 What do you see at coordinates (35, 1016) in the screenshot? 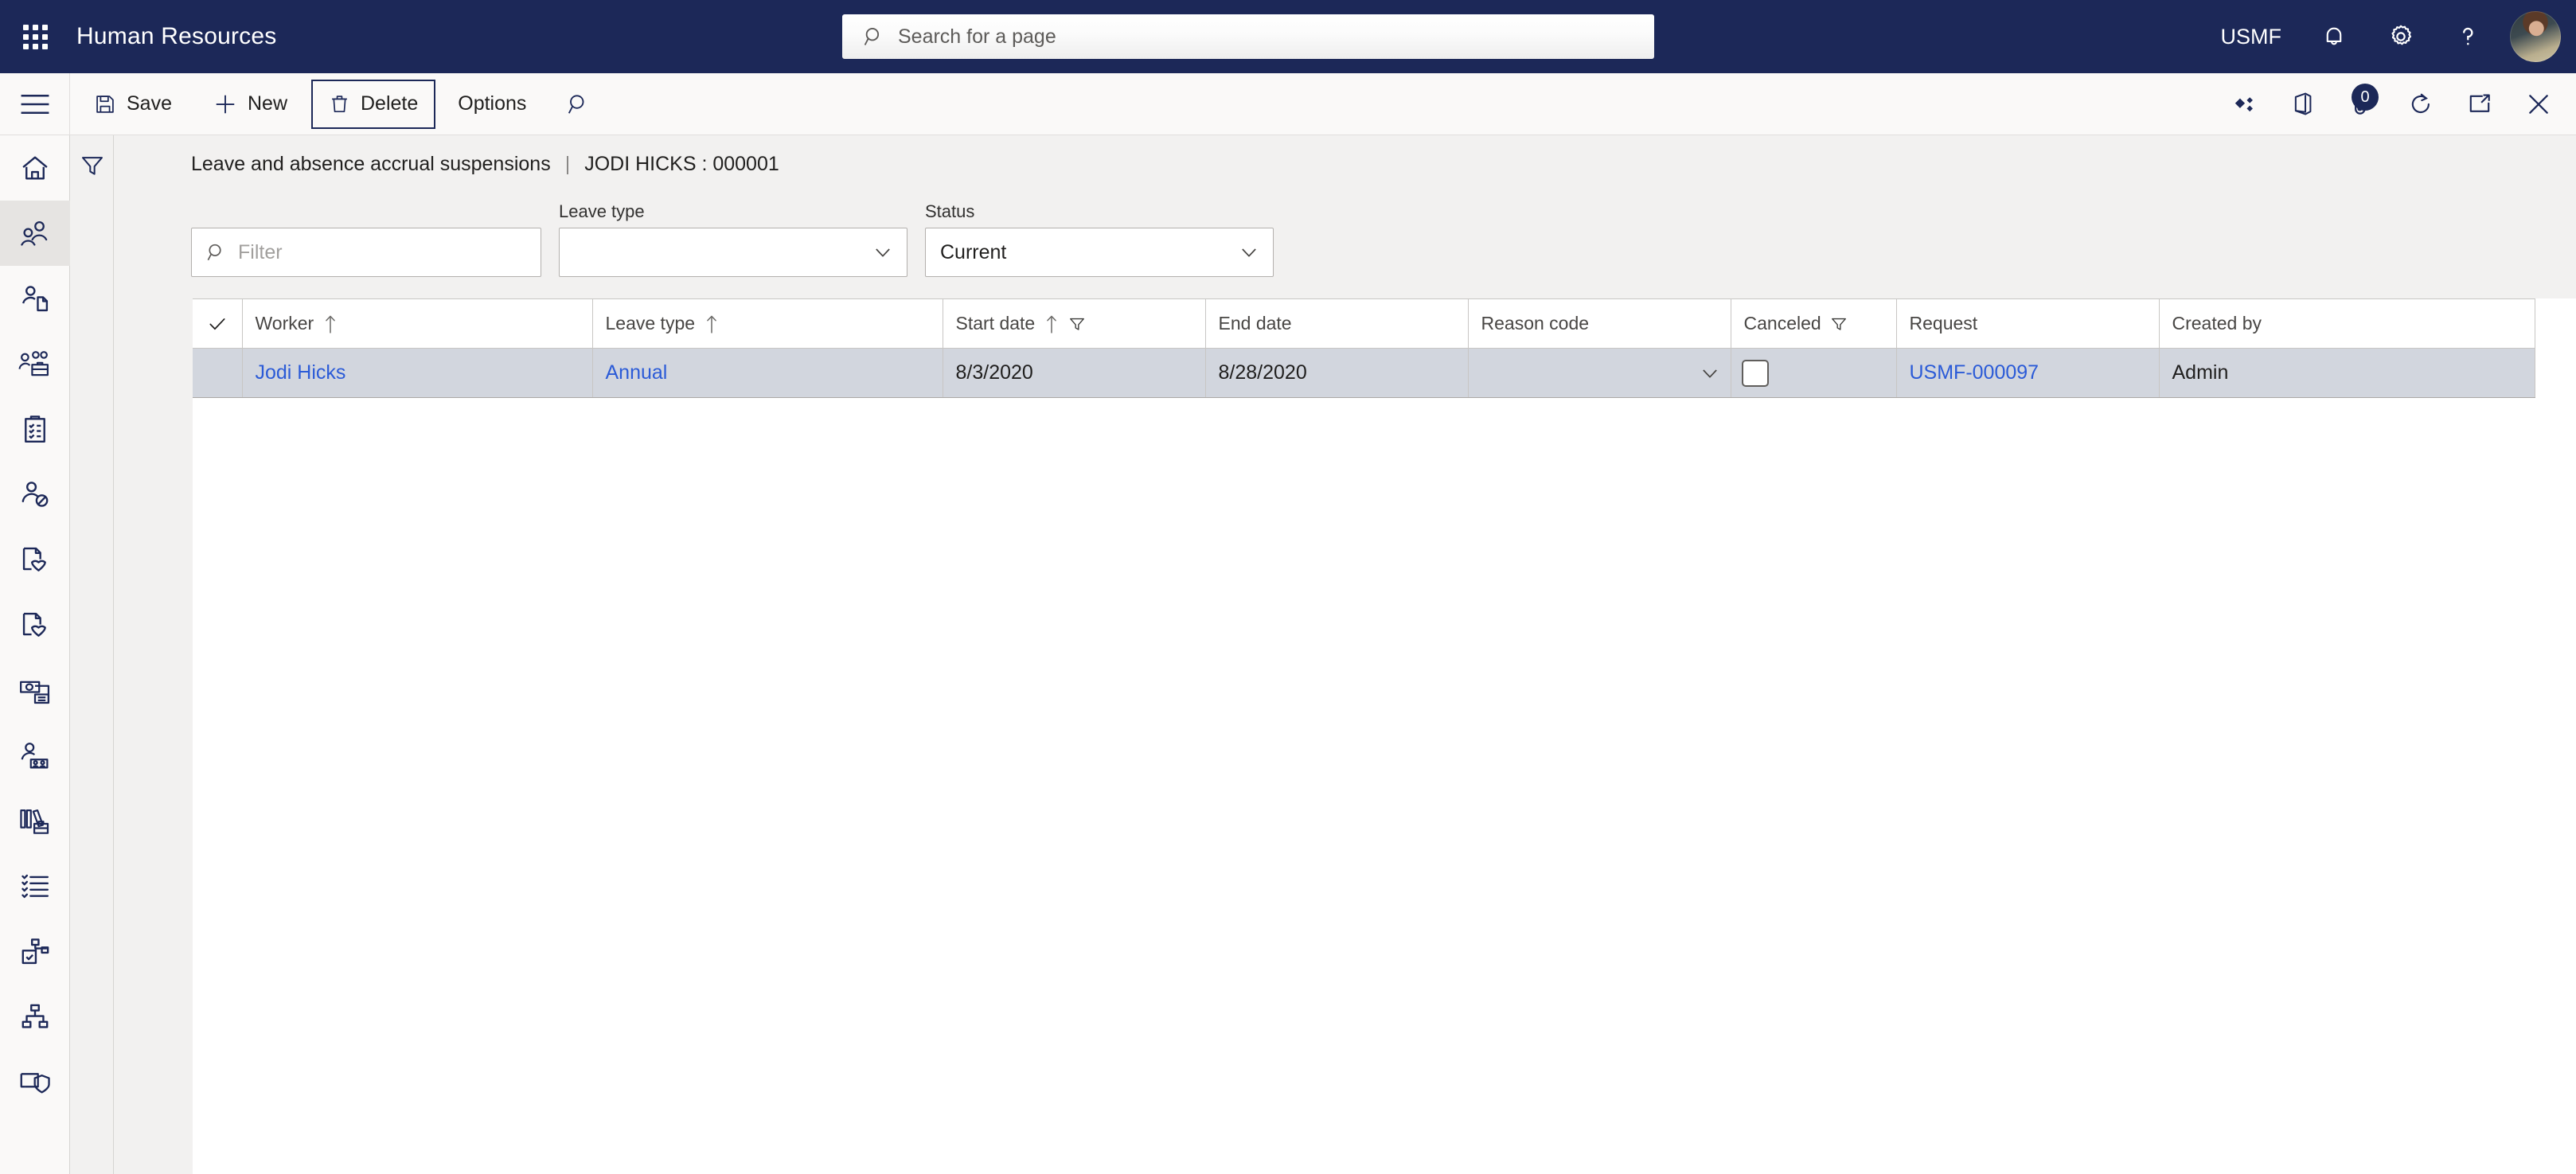
I see `sidebar-item-organization` at bounding box center [35, 1016].